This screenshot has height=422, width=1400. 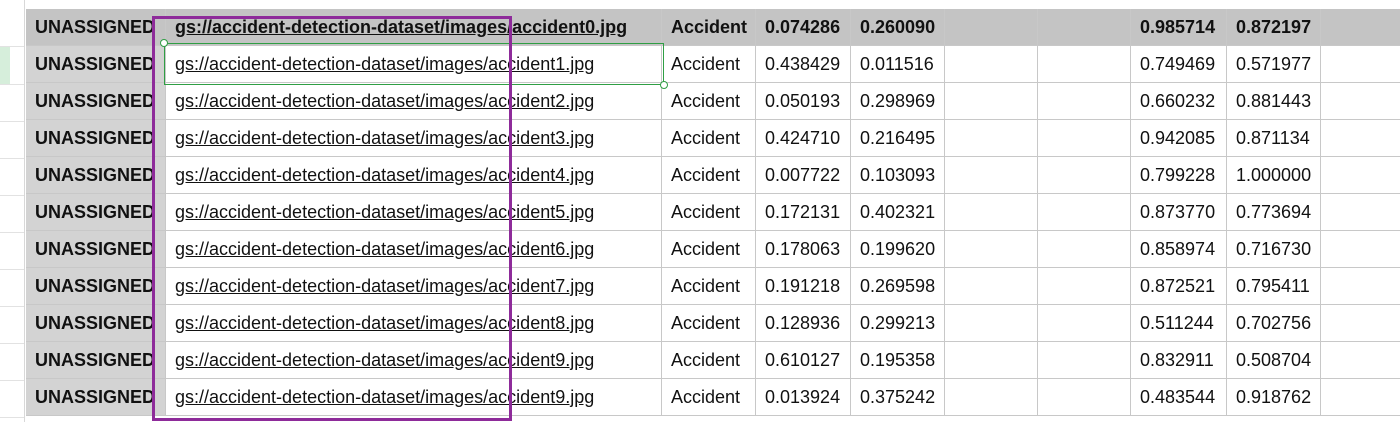 What do you see at coordinates (898, 323) in the screenshot?
I see `cell-value: 0.299213` at bounding box center [898, 323].